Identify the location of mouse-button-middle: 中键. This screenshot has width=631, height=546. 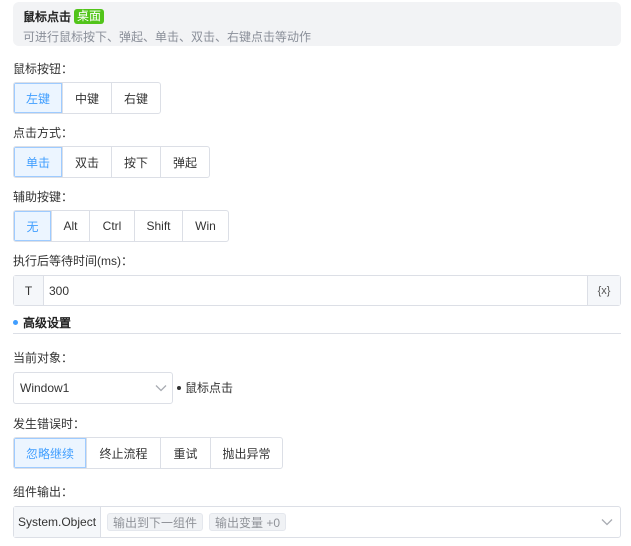
(87, 98).